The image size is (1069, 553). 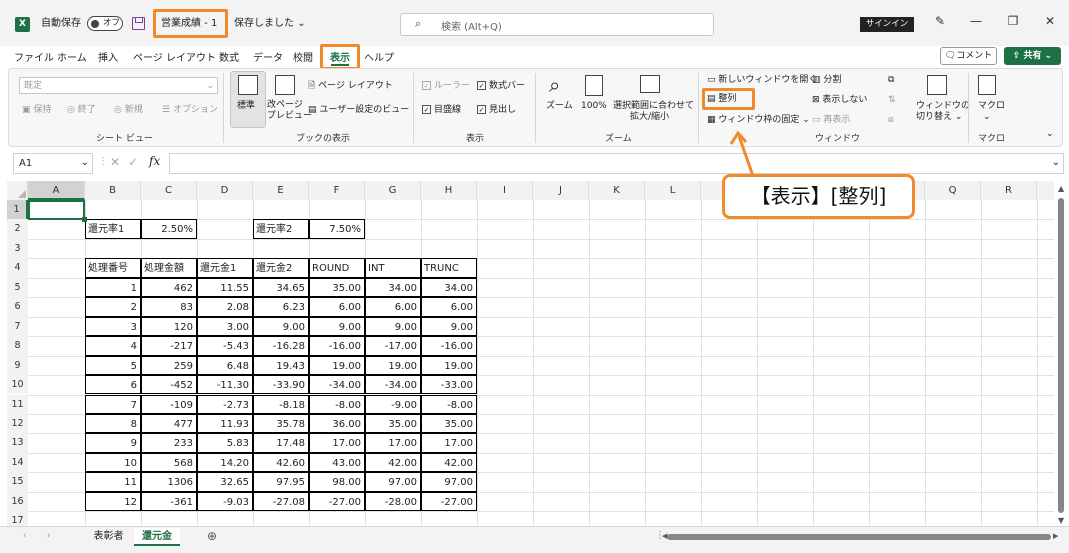 I want to click on formula-input: ⌄, so click(x=616, y=163).